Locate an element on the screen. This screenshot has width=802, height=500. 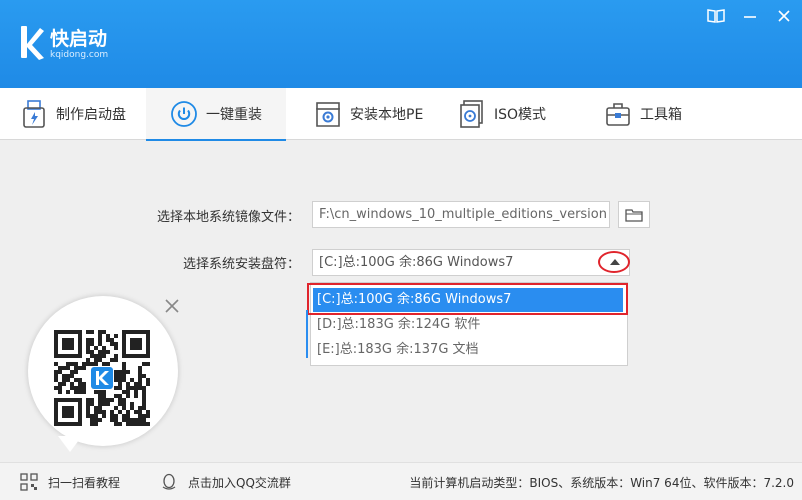
install-drive-label: 选择系统安装盘符： is located at coordinates (241, 264).